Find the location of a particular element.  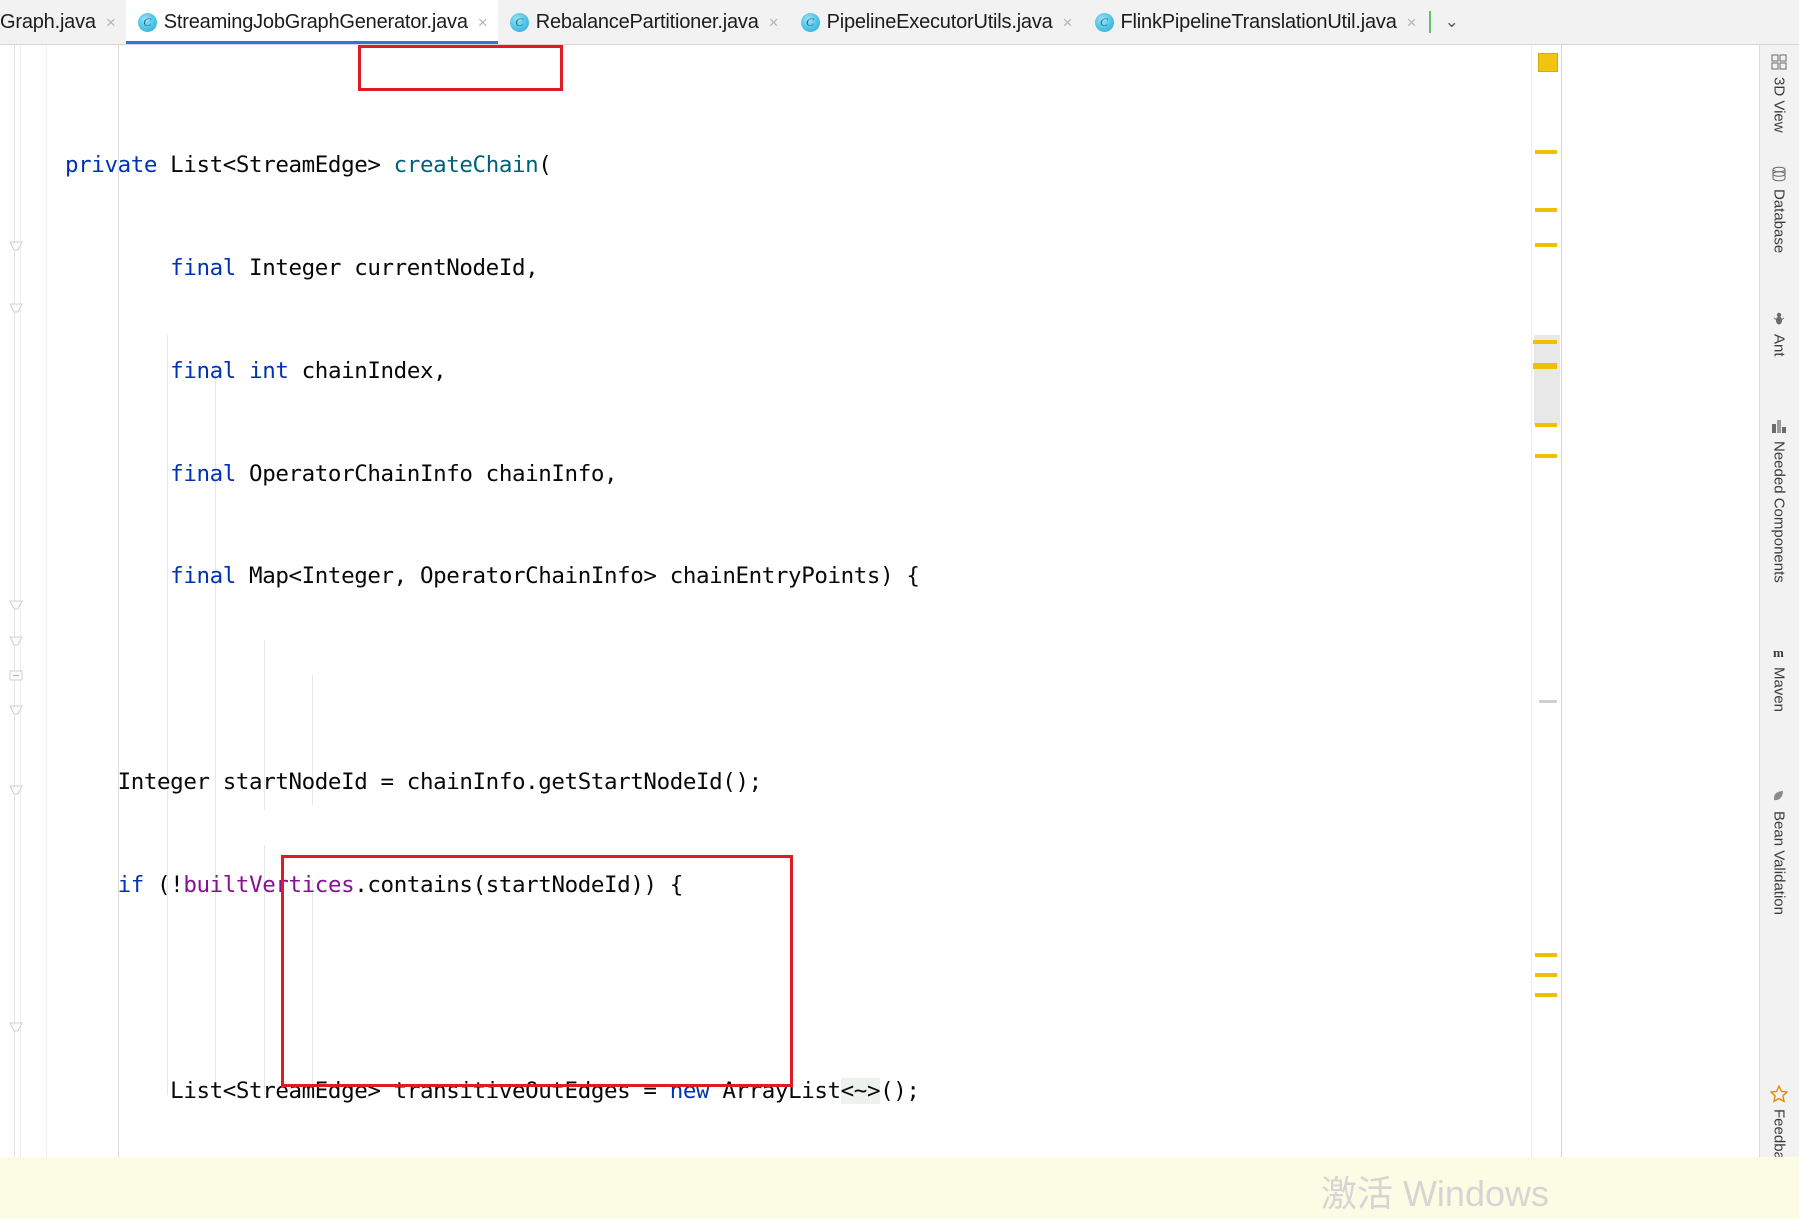

code-line: final Integer currentNodeId, is located at coordinates (789, 268).